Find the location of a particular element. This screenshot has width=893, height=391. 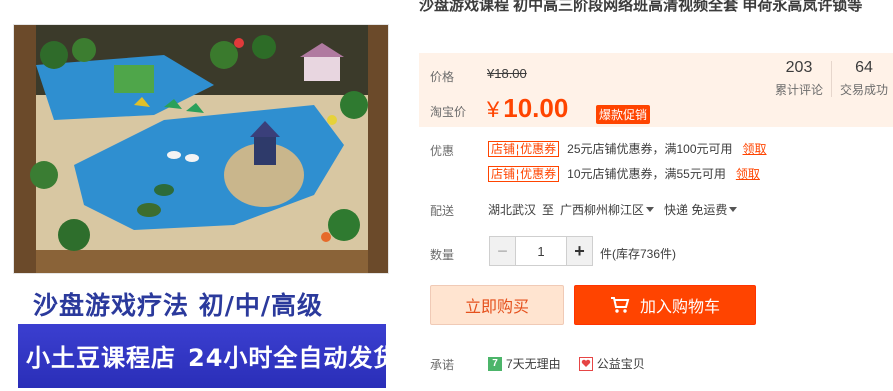

promise-row: 7 7天无理由 公益宝贝 is located at coordinates (566, 363).